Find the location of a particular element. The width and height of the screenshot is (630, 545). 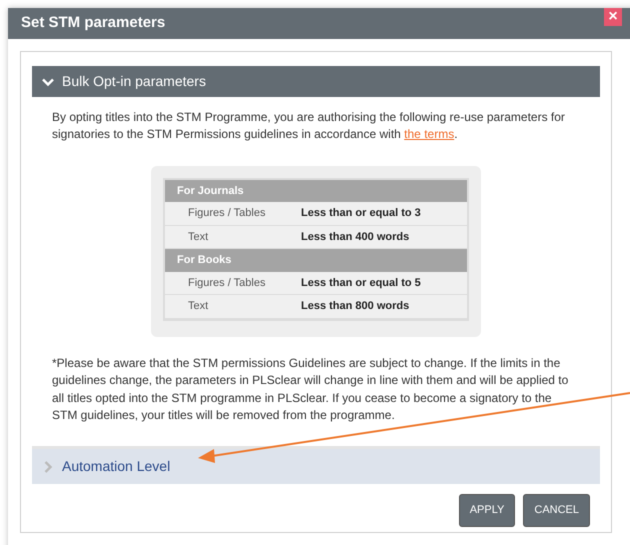

apply-button: APPLY is located at coordinates (487, 510).